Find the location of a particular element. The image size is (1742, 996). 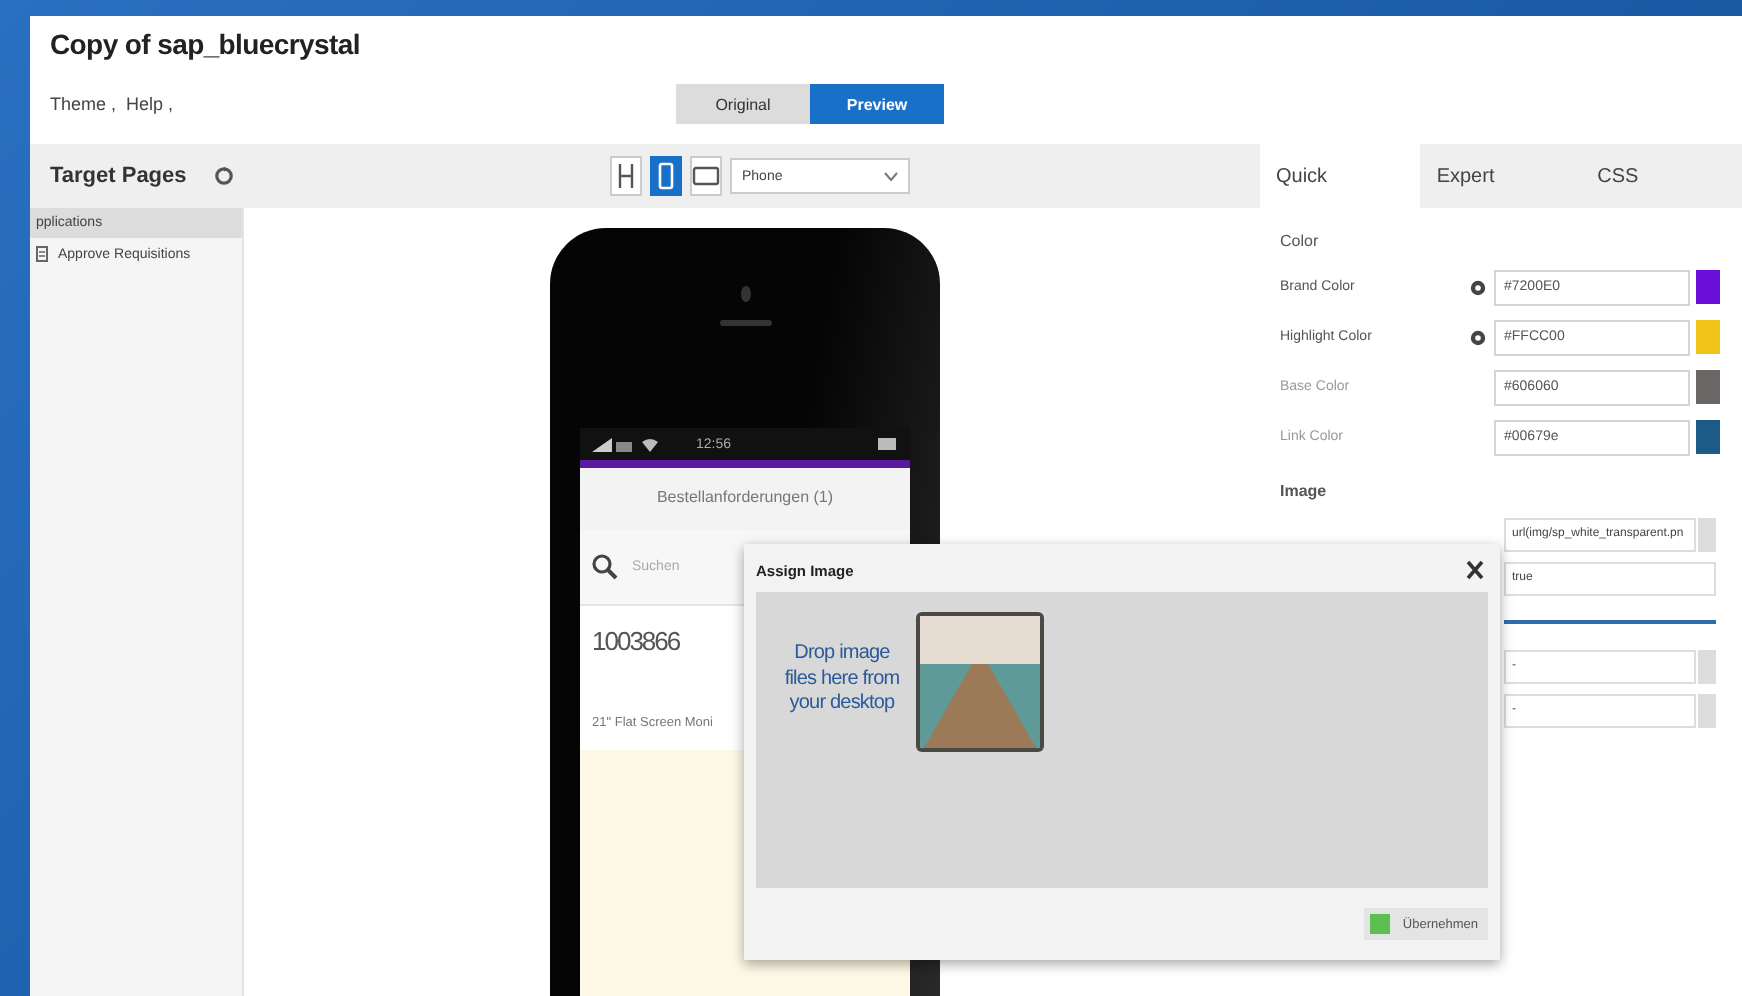

window-title: Copy of sap_bluecrystal is located at coordinates (206, 44).